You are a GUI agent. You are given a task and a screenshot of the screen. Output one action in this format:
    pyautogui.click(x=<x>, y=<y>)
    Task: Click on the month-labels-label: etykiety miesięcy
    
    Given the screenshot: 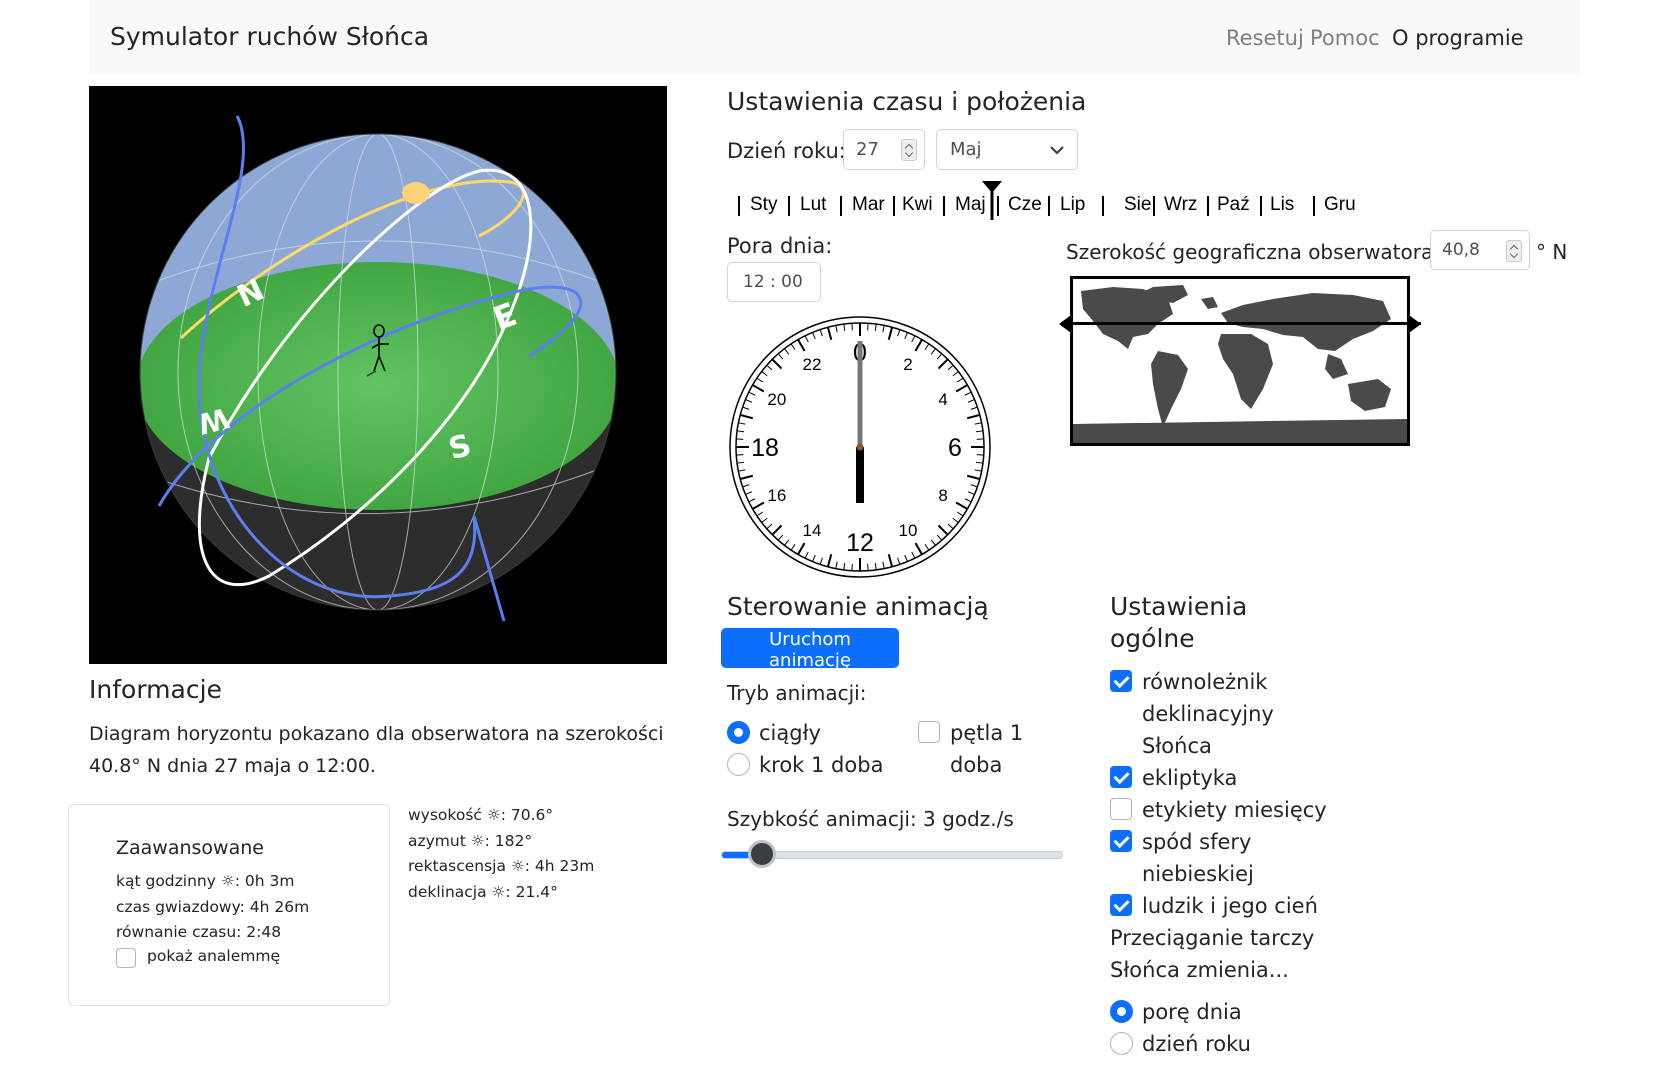 What is the action you would take?
    pyautogui.click(x=1234, y=810)
    